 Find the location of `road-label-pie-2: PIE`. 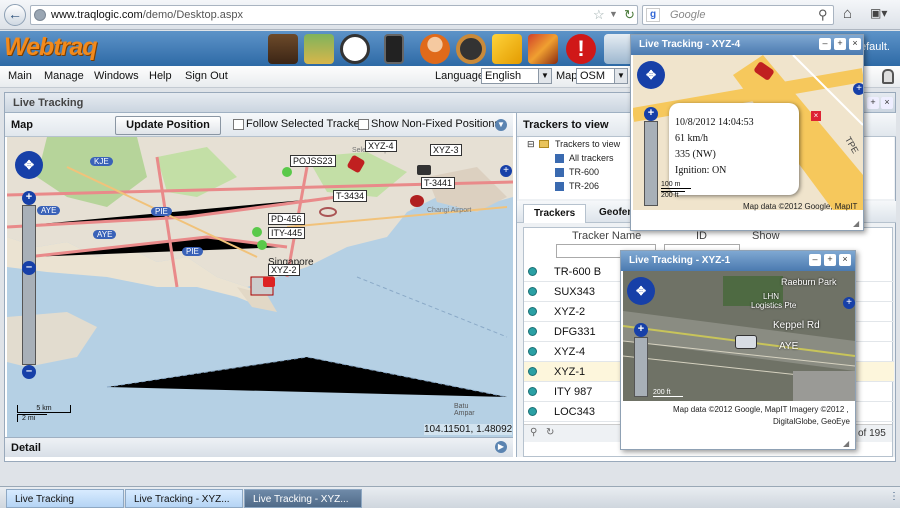

road-label-pie-2: PIE is located at coordinates (192, 251).